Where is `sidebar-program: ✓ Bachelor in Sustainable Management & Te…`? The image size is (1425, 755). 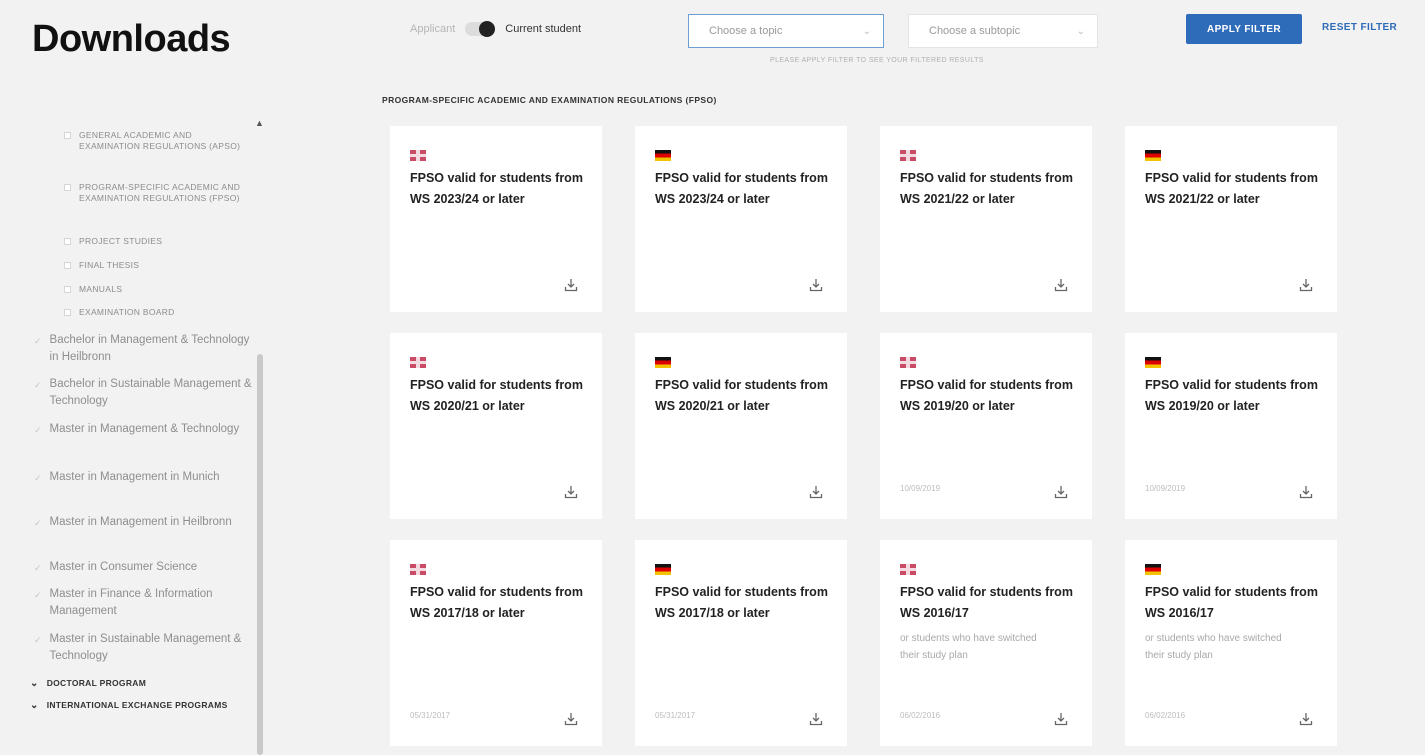 sidebar-program: ✓ Bachelor in Sustainable Management & Te… is located at coordinates (144, 393).